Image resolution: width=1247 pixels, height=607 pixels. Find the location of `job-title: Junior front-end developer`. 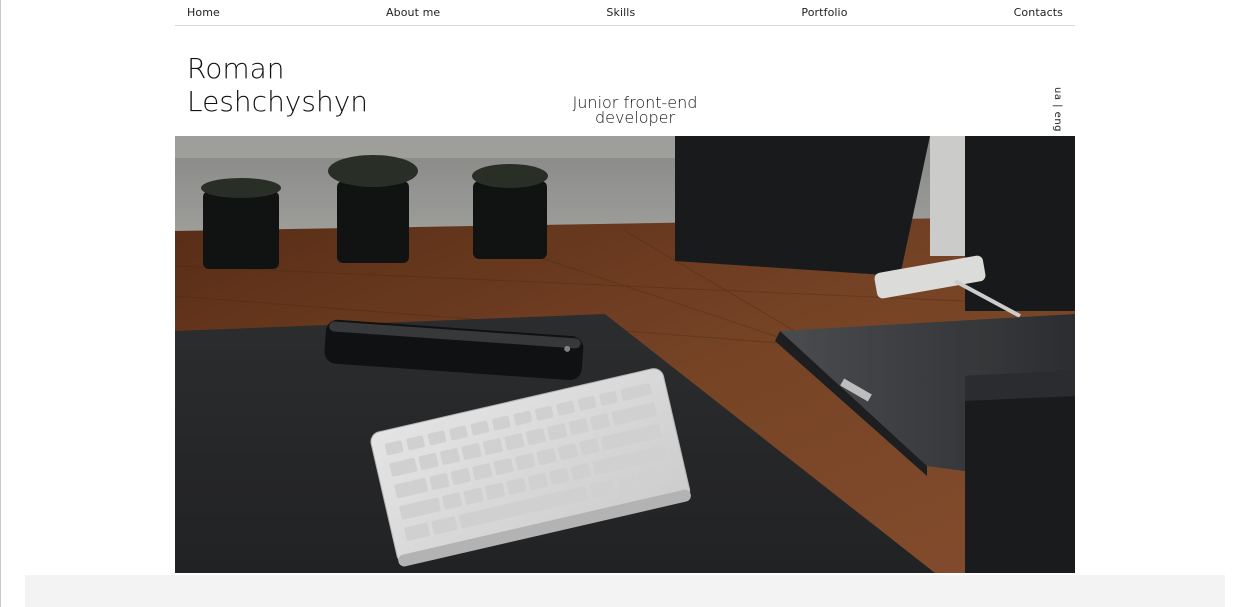

job-title: Junior front-end developer is located at coordinates (635, 111).